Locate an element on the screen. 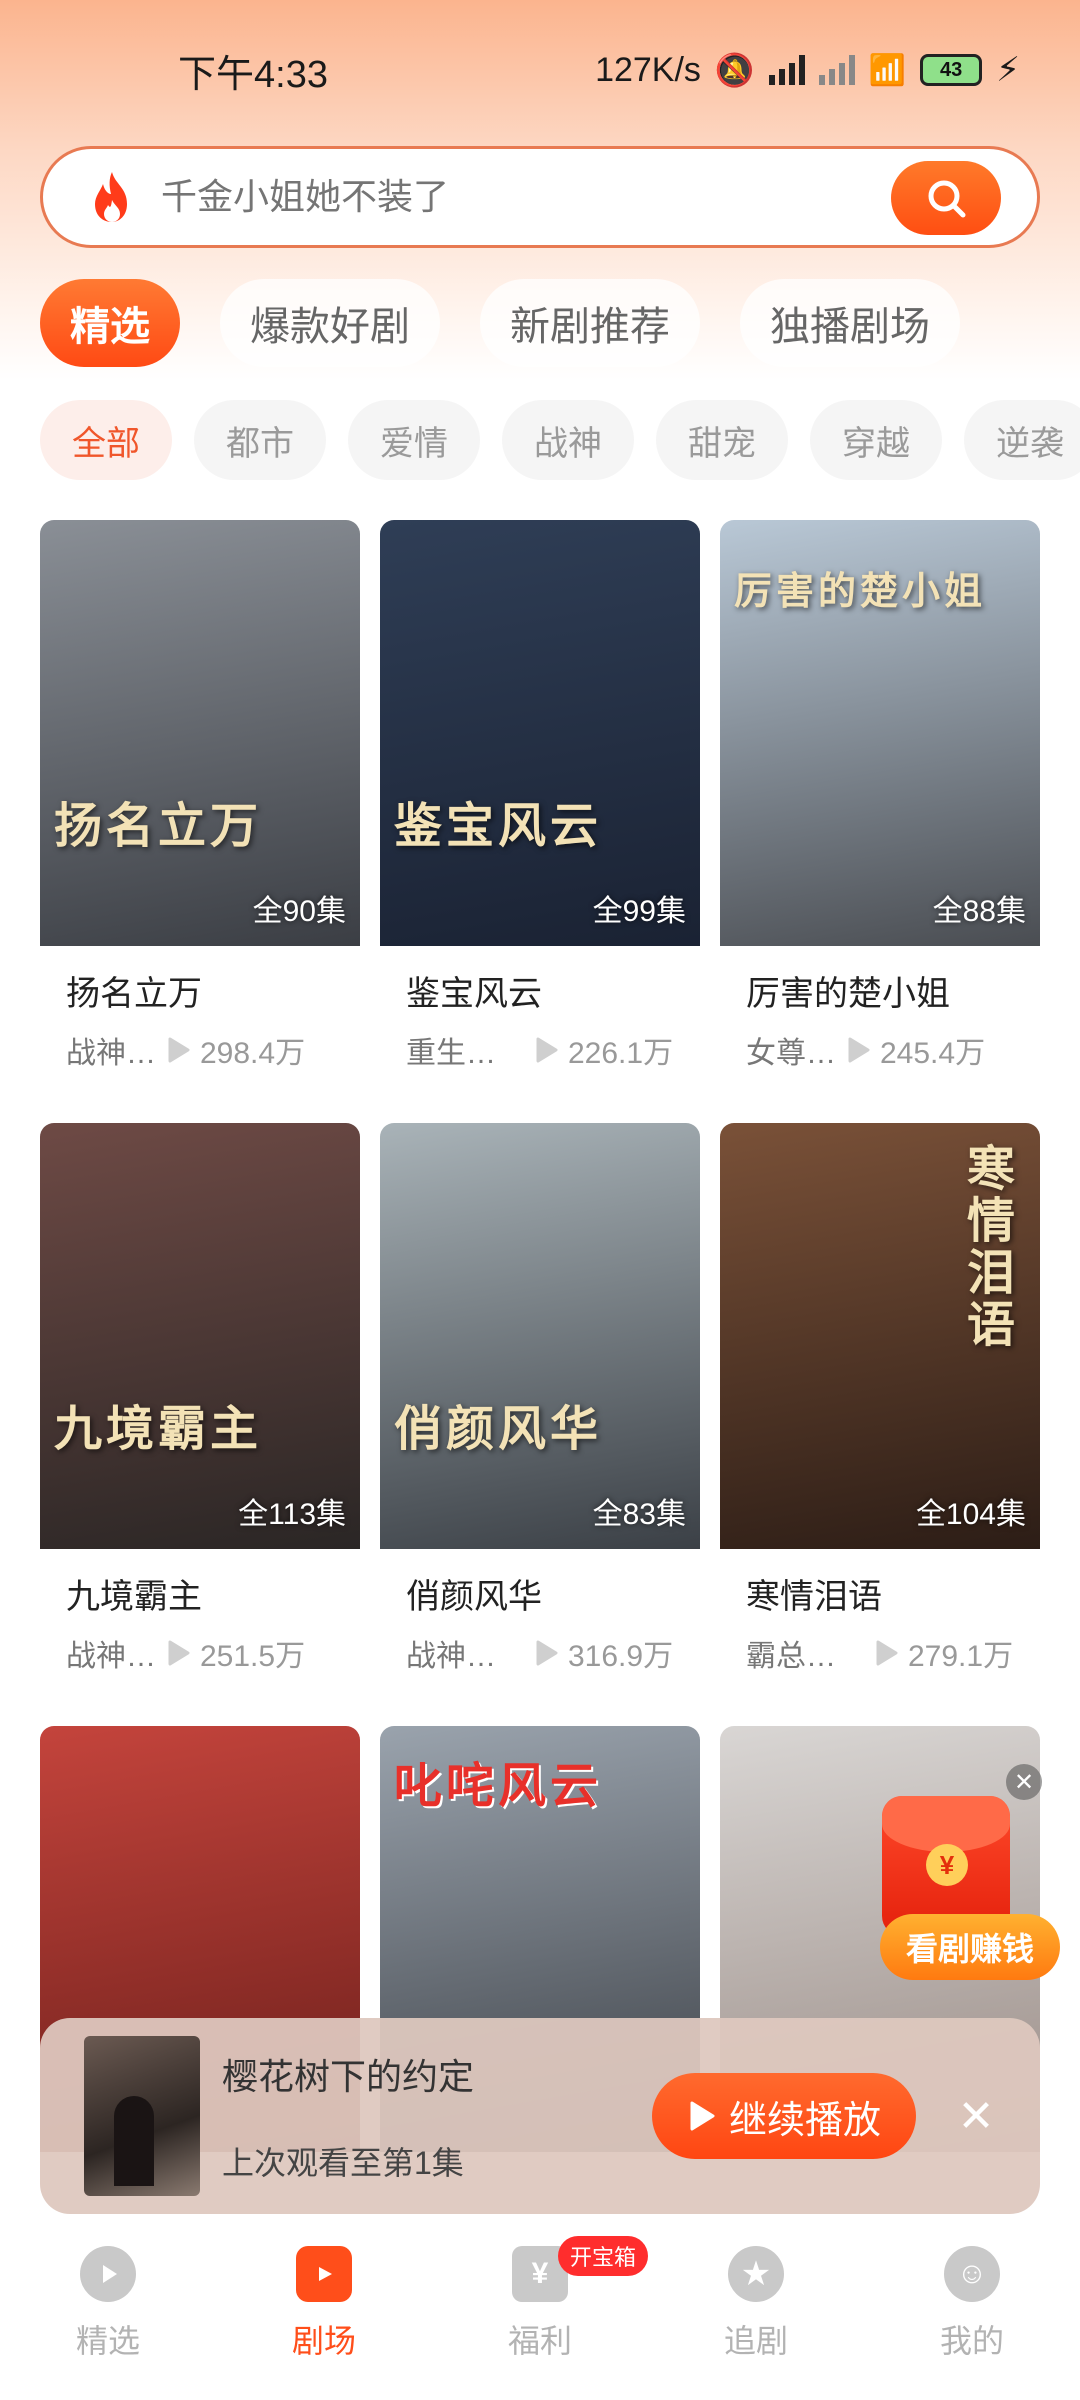 The image size is (1080, 2400). nav-welfare: ¥ 福利 开宝箱 is located at coordinates (540, 2318).